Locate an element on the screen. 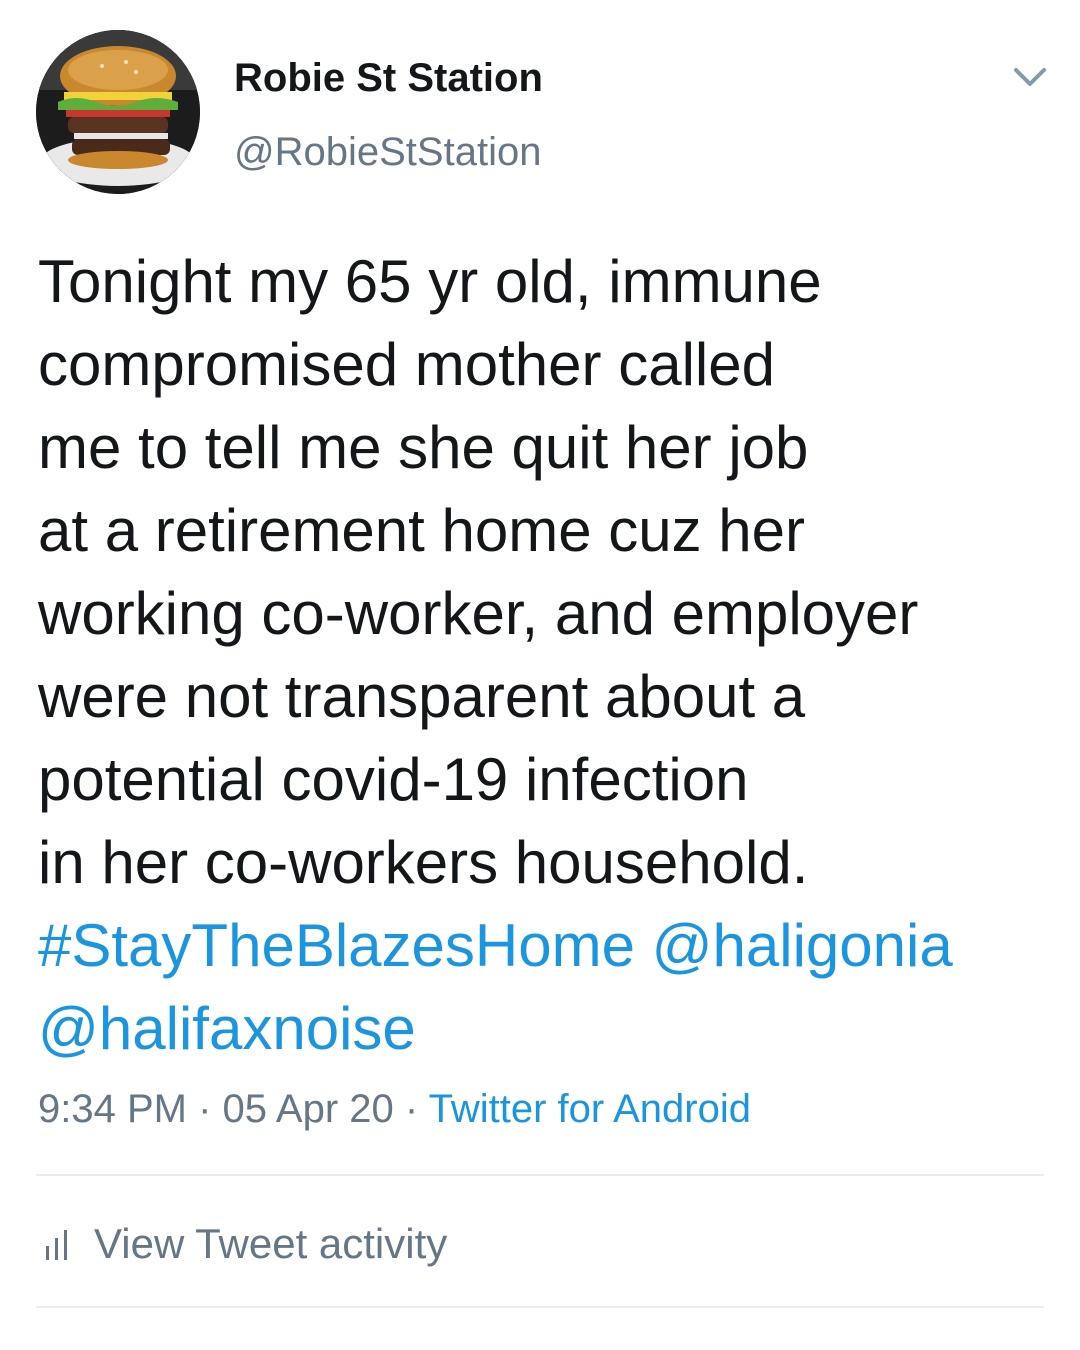 Image resolution: width=1080 pixels, height=1350 pixels. view-tweet-activity-button: View Tweet activity is located at coordinates (245, 1244).